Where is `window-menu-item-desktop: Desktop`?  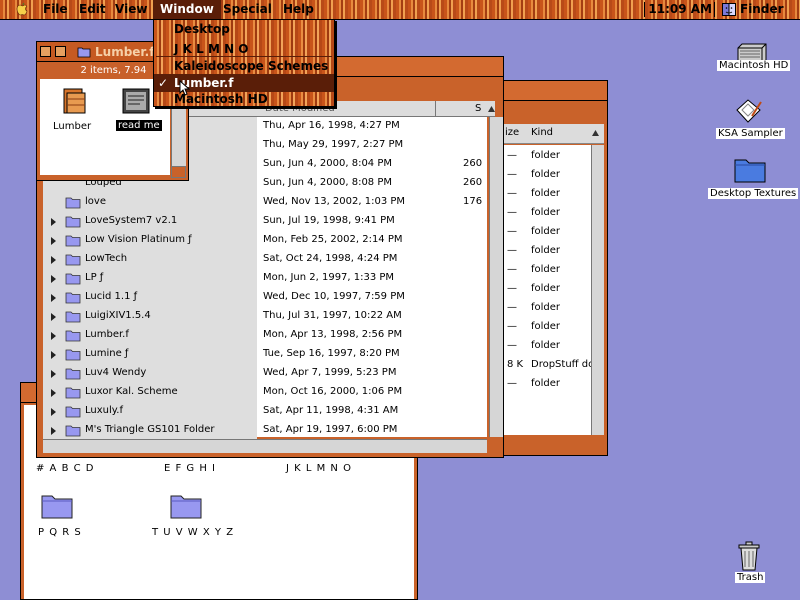
window-menu-item-desktop: Desktop is located at coordinates (244, 29).